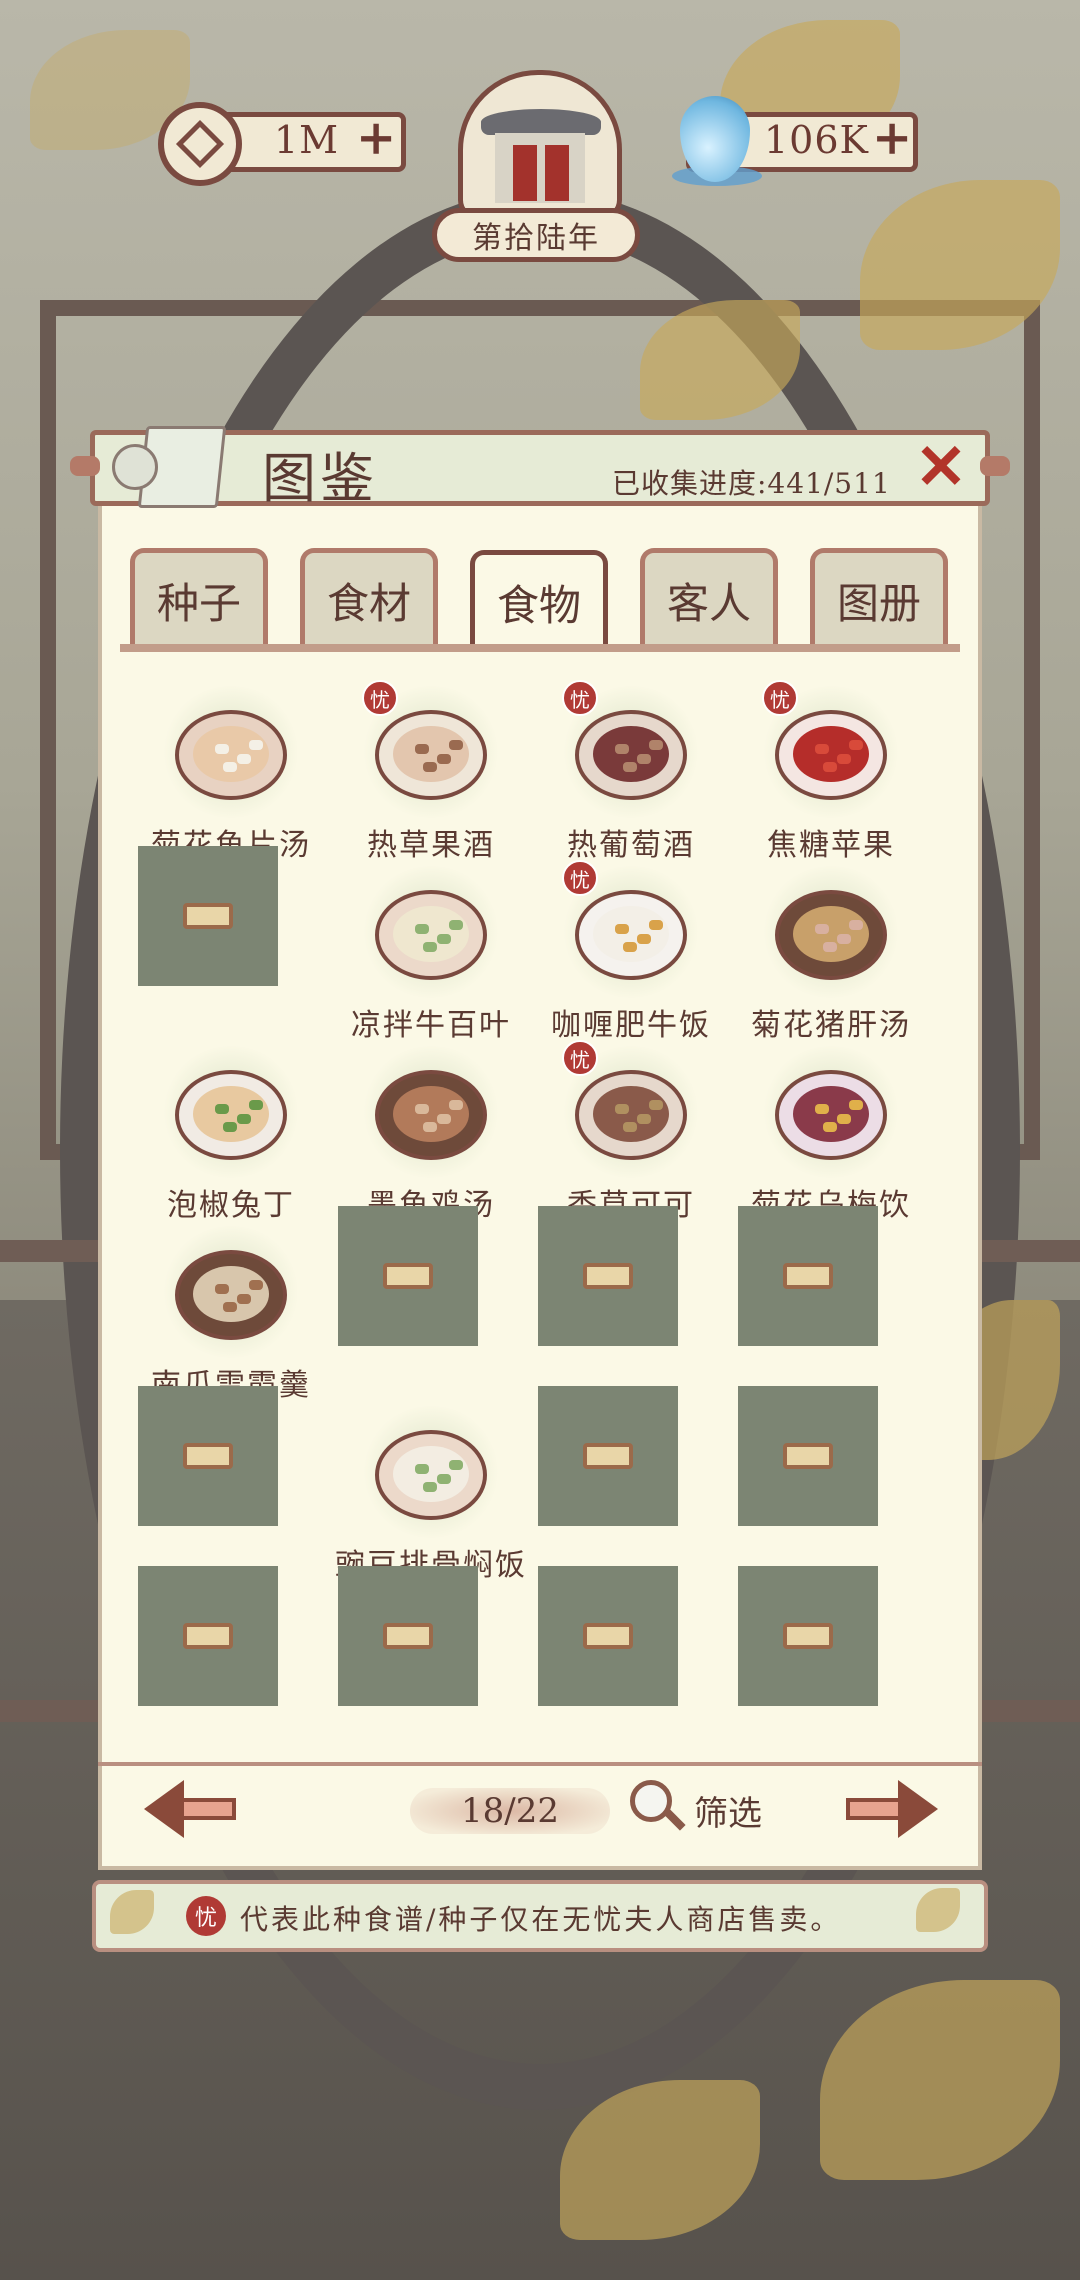 This screenshot has height=2280, width=1080. What do you see at coordinates (431, 845) in the screenshot?
I see `food-name: 热草果酒` at bounding box center [431, 845].